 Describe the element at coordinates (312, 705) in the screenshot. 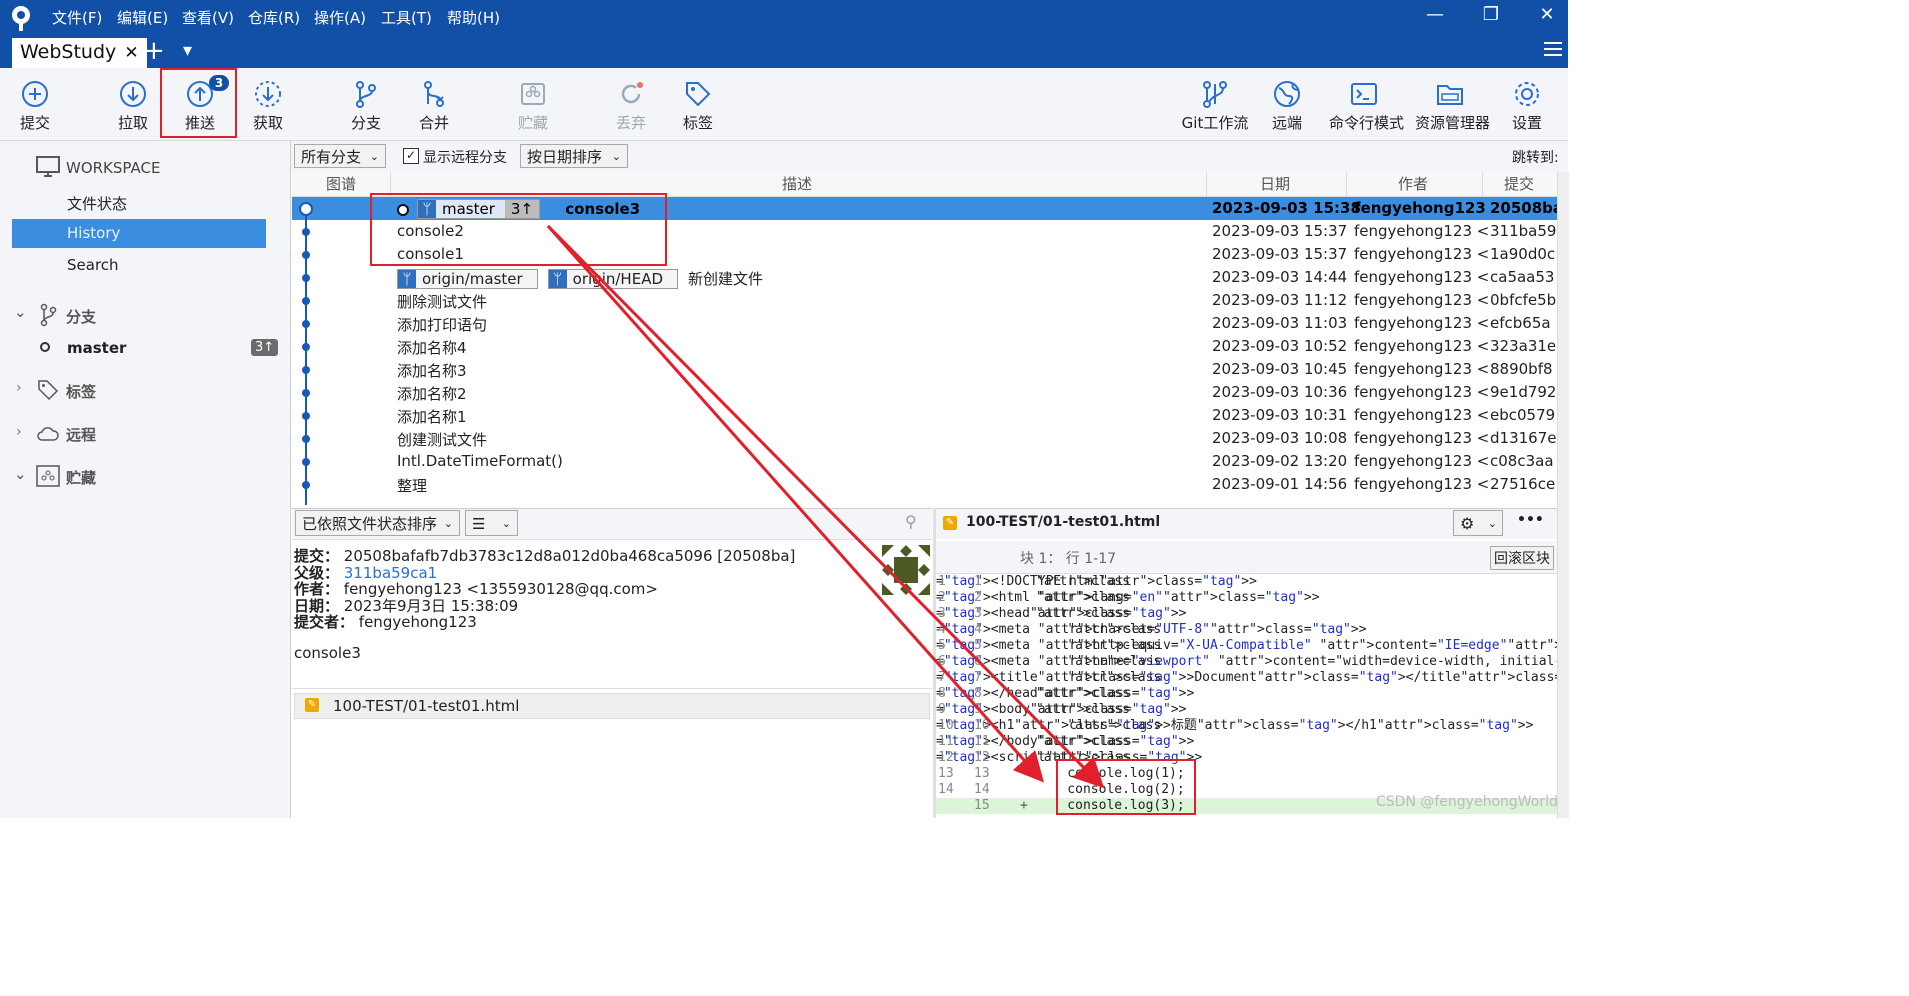

I see `modified-file-icon: ✎` at that location.